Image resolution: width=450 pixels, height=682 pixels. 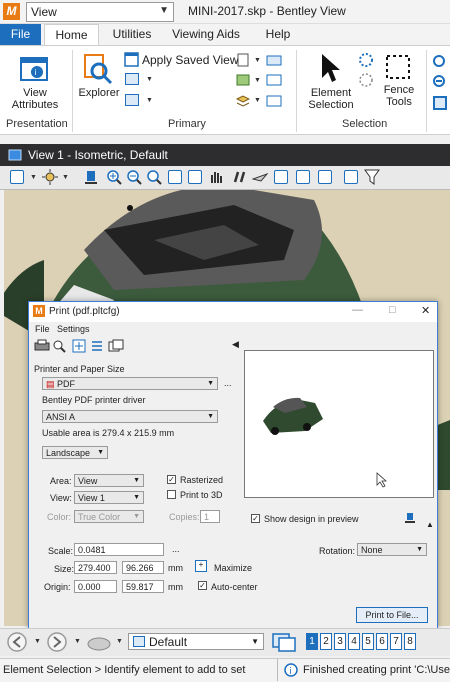 What do you see at coordinates (440, 62) in the screenshot?
I see `zoom-icon` at bounding box center [440, 62].